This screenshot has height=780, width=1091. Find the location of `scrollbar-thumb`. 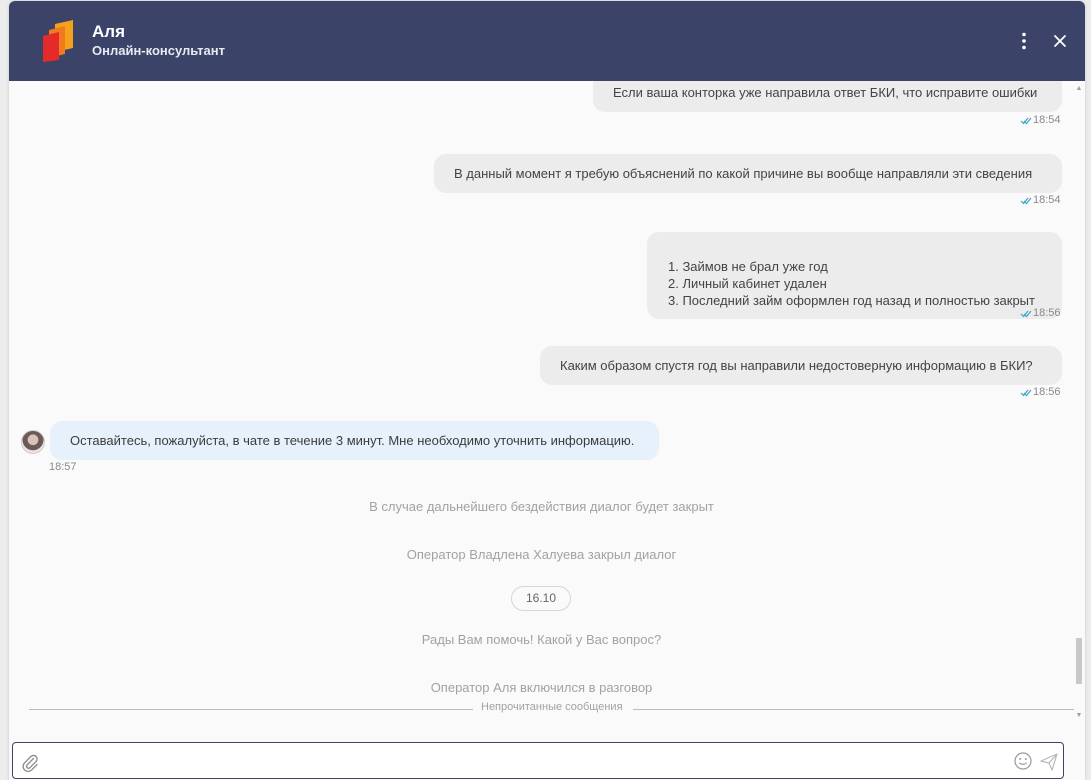

scrollbar-thumb is located at coordinates (1079, 661).